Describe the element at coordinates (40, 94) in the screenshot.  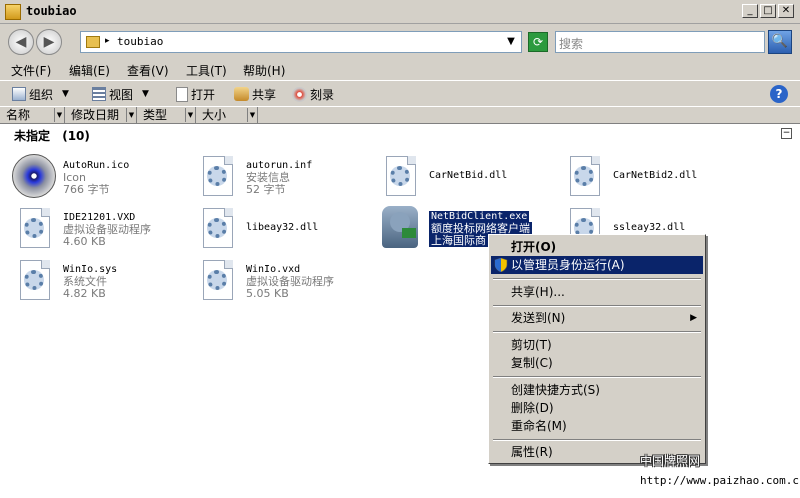
I see `organize-button: 组织 ▼` at that location.